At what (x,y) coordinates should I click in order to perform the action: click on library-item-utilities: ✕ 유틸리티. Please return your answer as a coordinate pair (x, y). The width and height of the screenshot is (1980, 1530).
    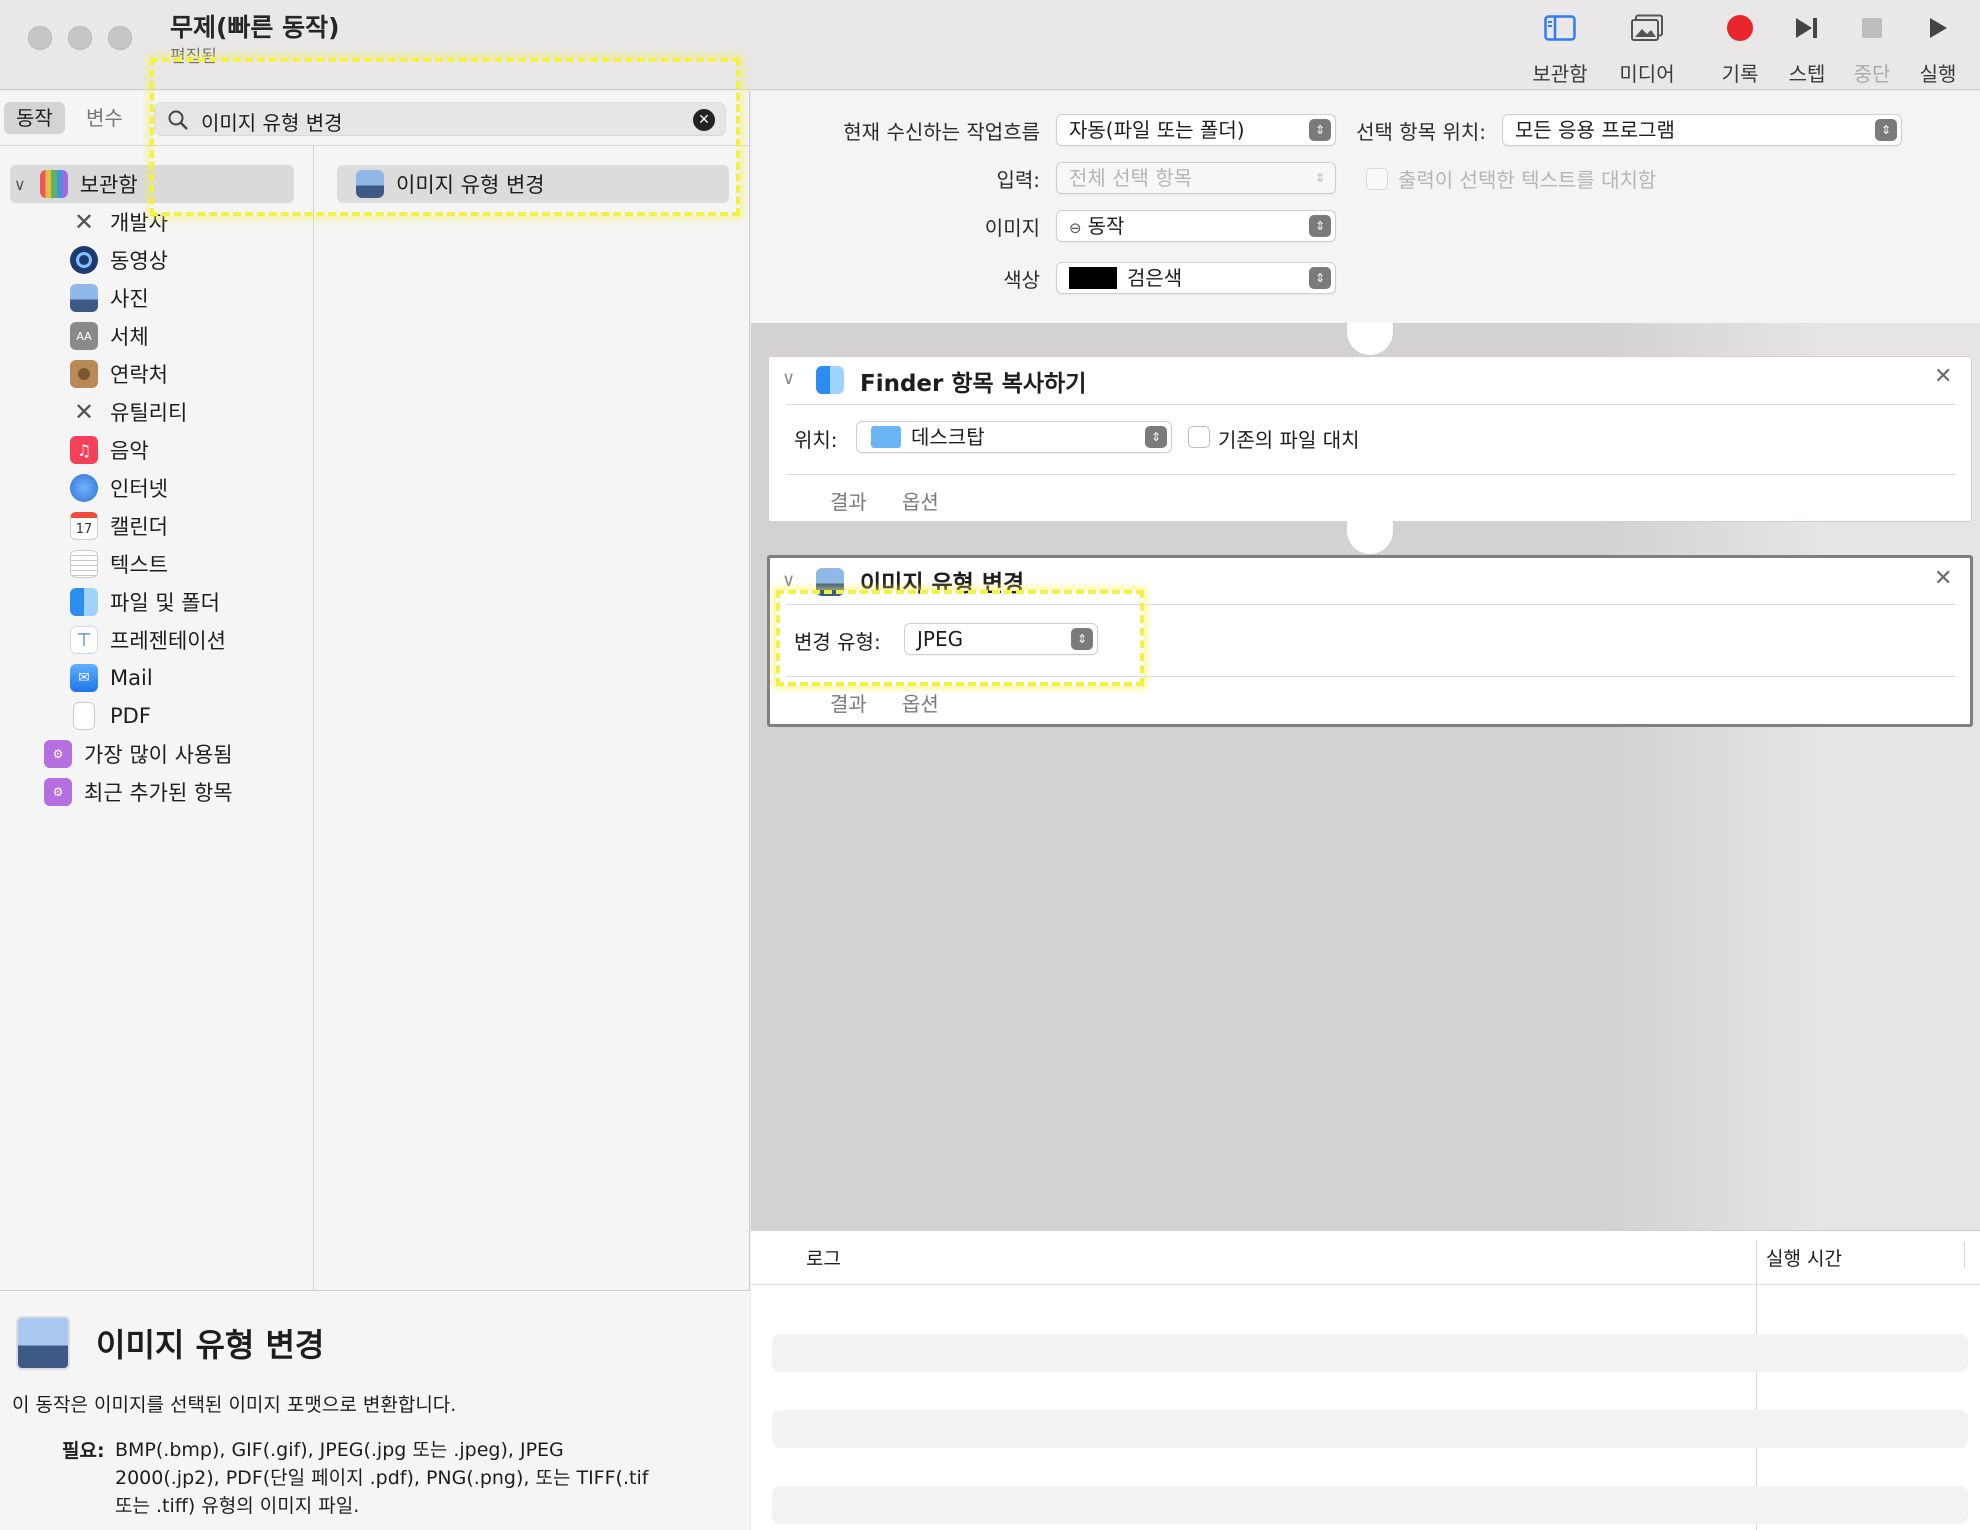
    Looking at the image, I should click on (128, 412).